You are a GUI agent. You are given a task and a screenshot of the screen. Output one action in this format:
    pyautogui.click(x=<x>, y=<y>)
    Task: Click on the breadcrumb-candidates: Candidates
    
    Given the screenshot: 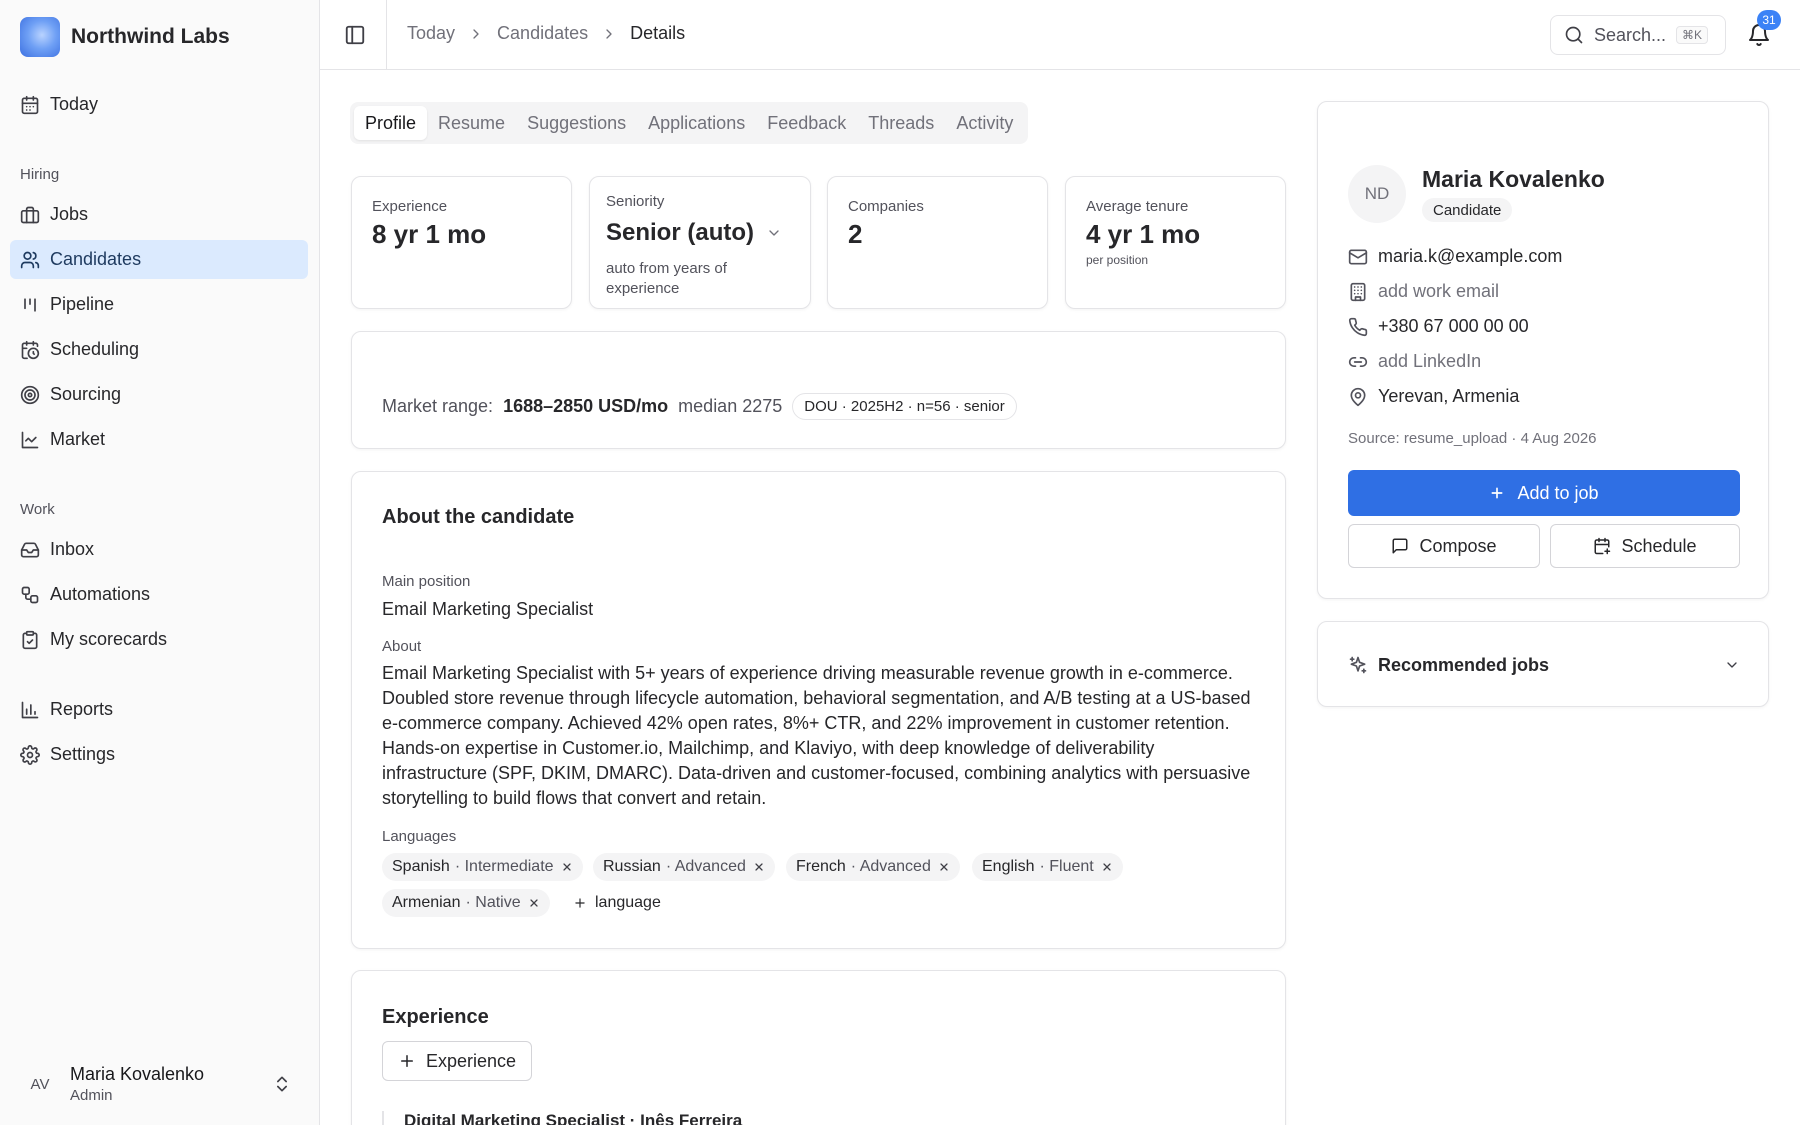 What is the action you would take?
    pyautogui.click(x=542, y=33)
    